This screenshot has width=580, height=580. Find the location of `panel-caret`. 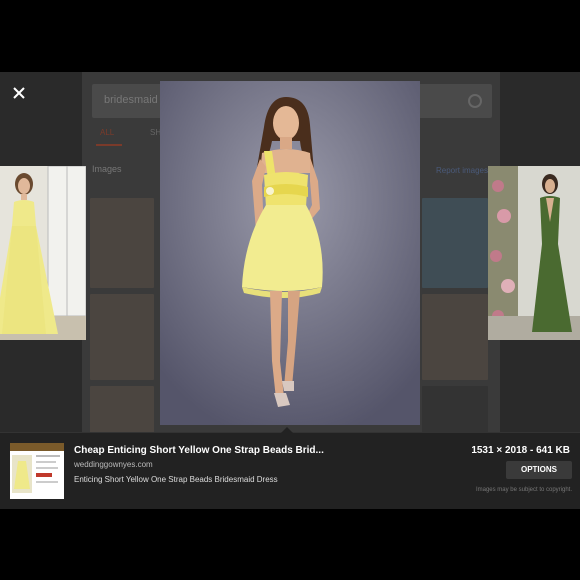

panel-caret is located at coordinates (287, 430).